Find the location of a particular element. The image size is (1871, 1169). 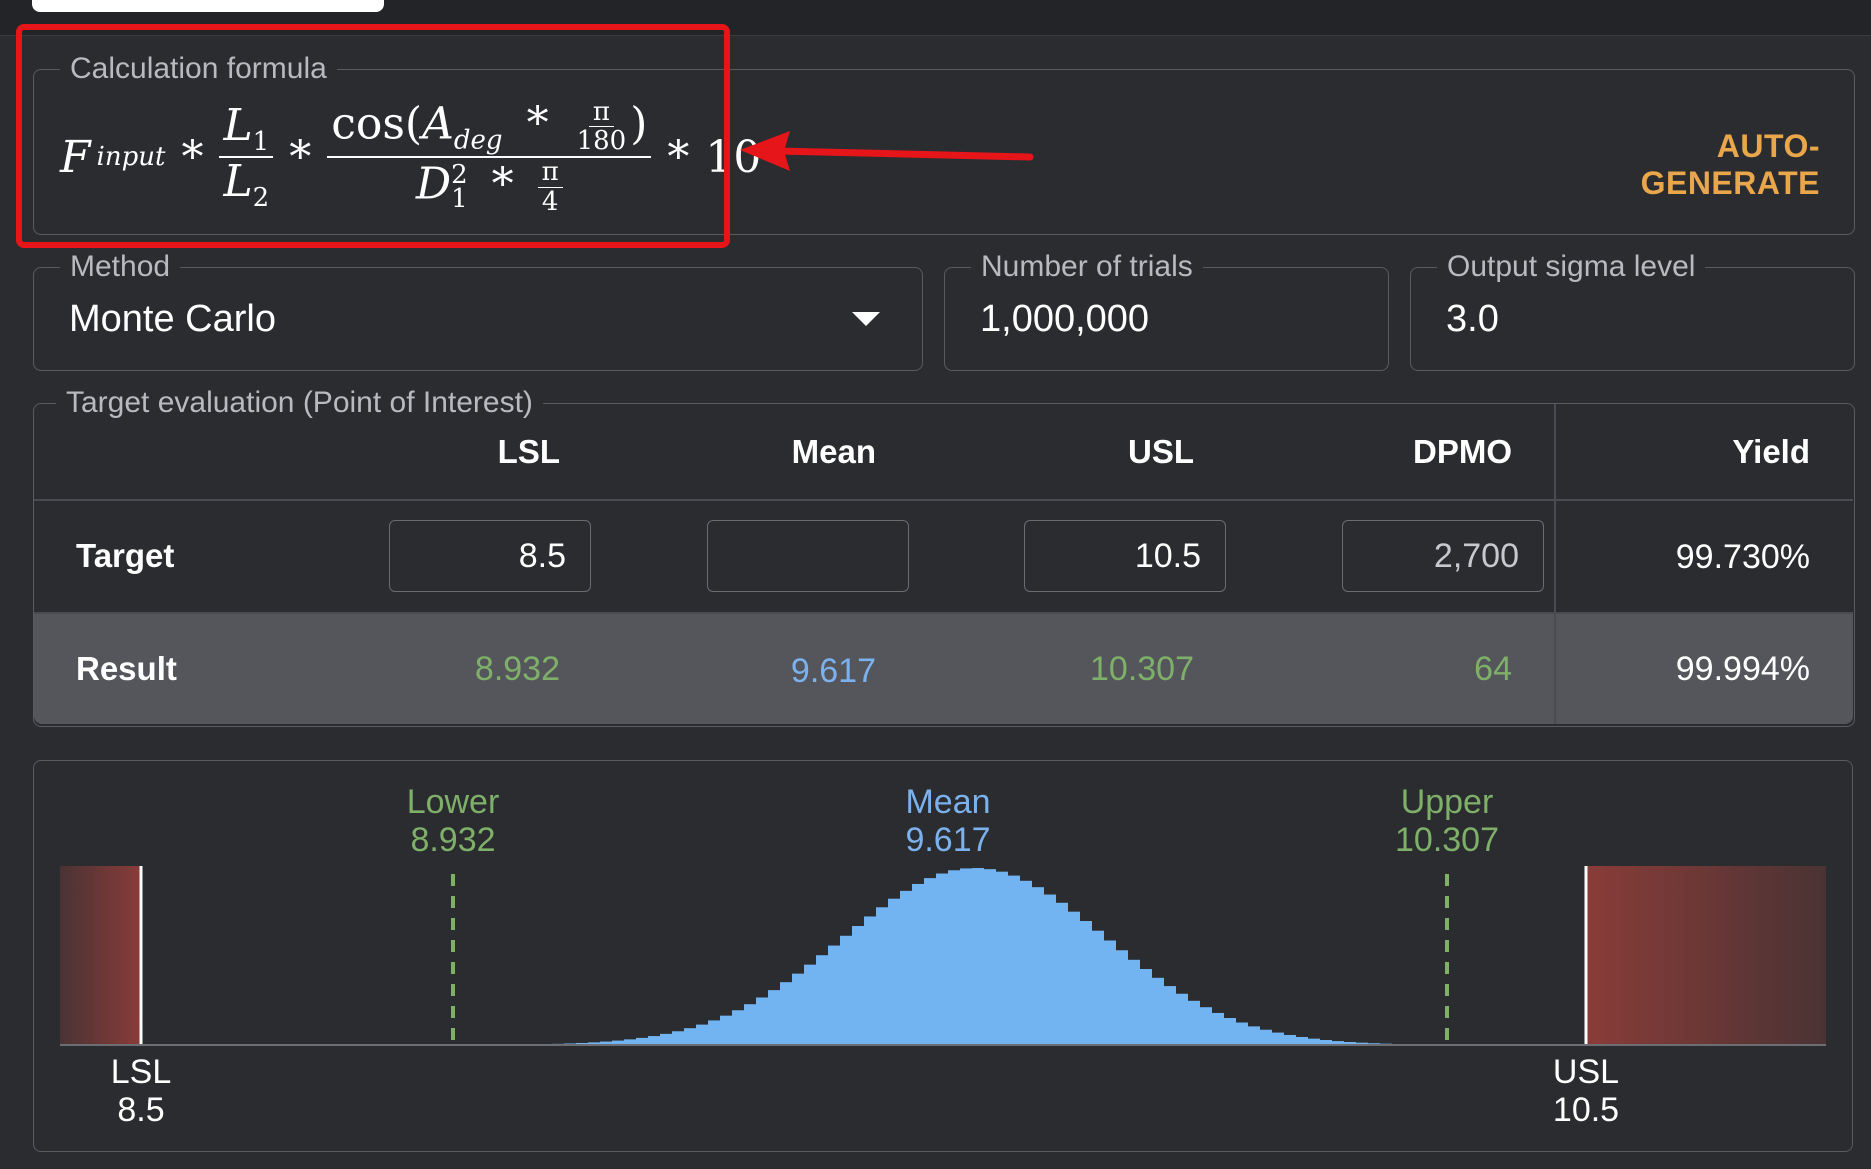

usl-axis-label: USL 10.5 is located at coordinates (1586, 1091).